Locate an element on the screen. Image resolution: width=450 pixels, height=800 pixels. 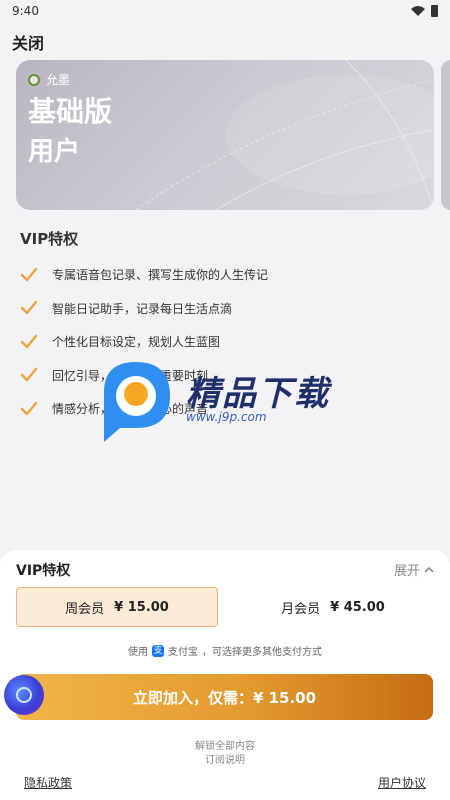
status-bar: 9:40 is located at coordinates (225, 11).